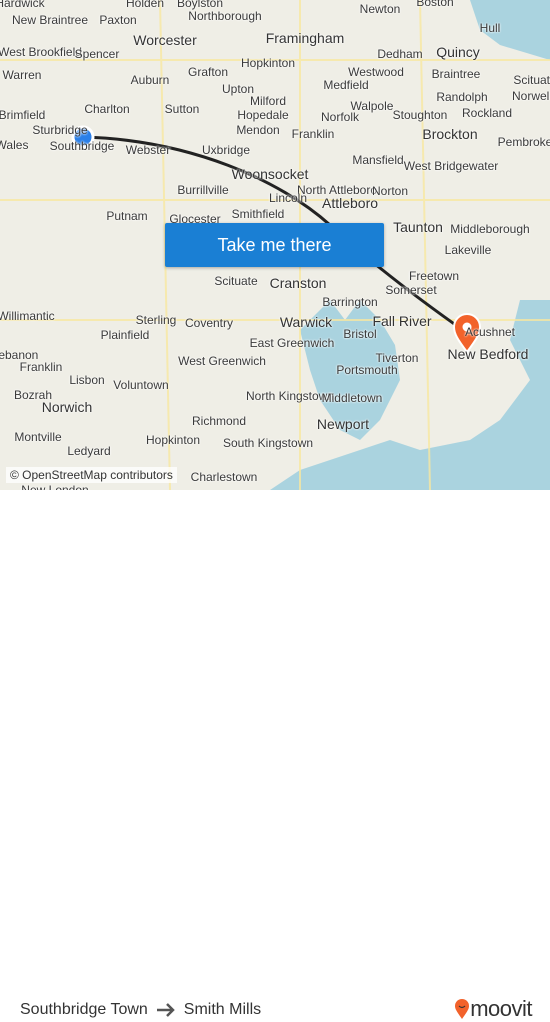 Image resolution: width=550 pixels, height=1022 pixels. I want to click on place-label: Smithfield, so click(258, 214).